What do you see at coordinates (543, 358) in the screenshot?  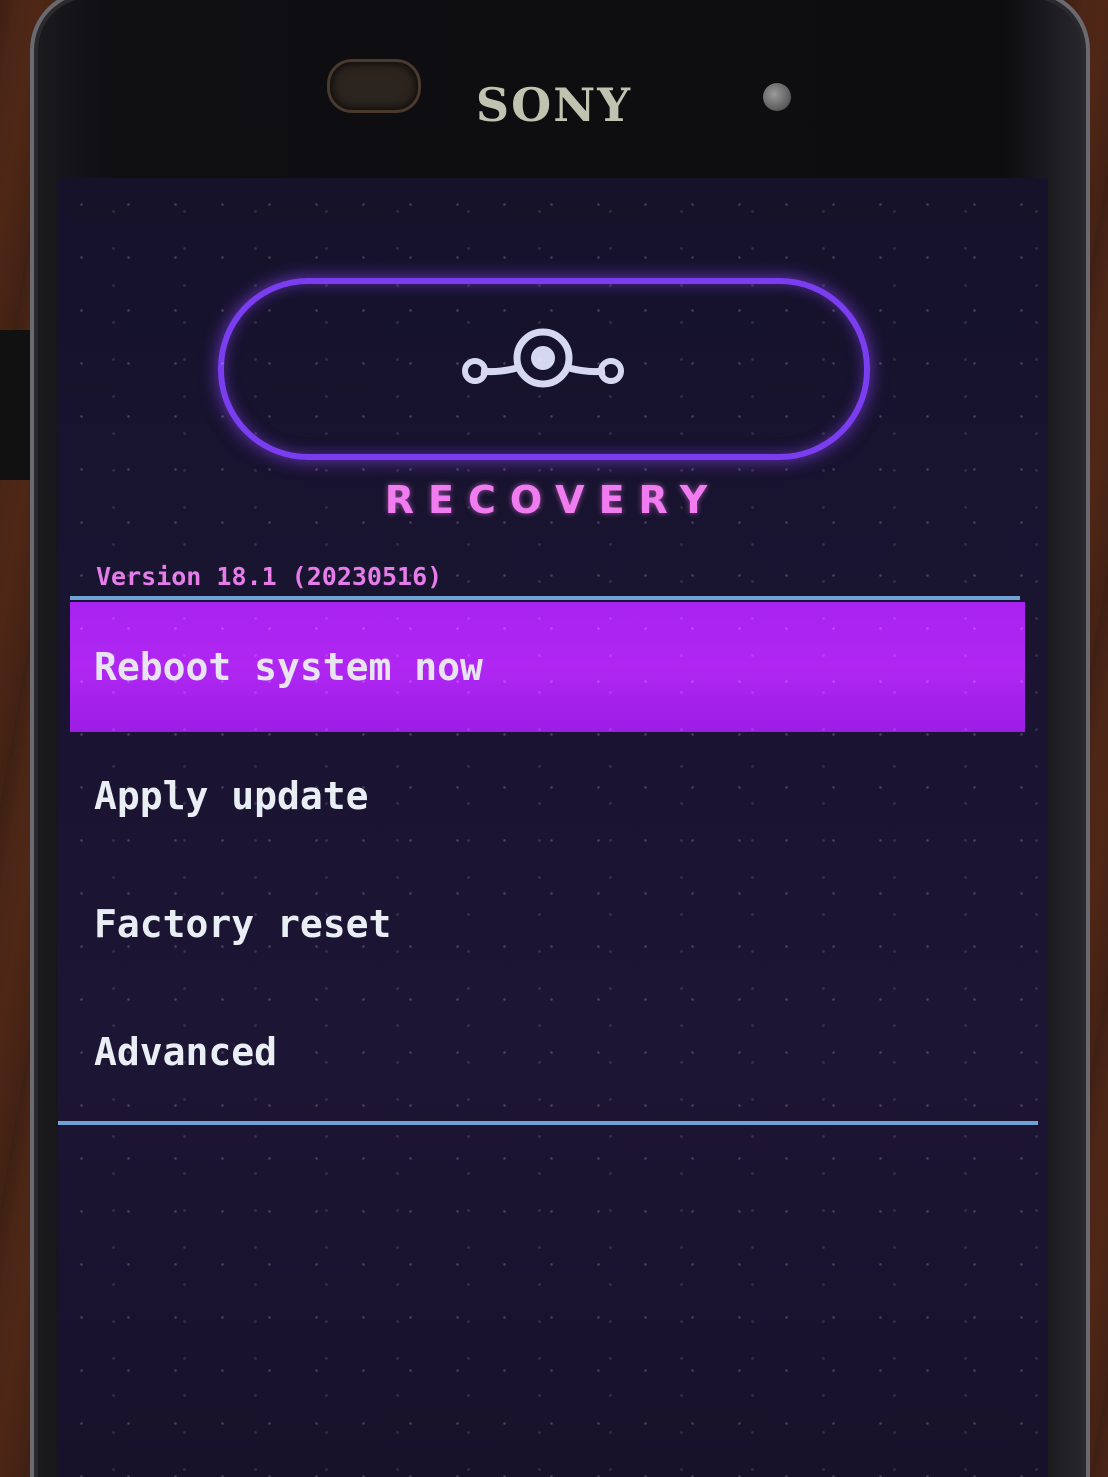 I see `lineageos-logo-icon` at bounding box center [543, 358].